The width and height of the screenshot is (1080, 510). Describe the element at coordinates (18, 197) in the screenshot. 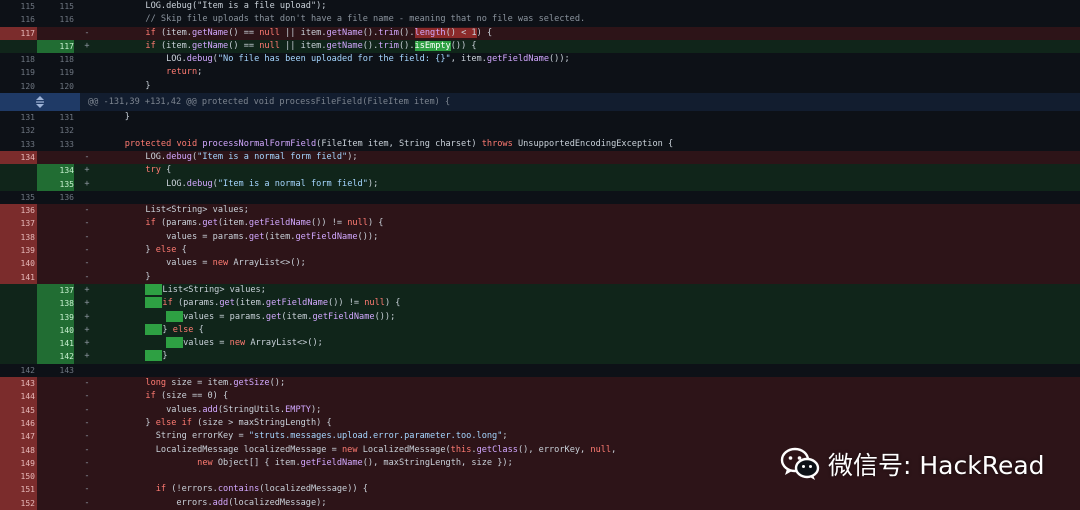

I see `old-line-number: 135` at that location.